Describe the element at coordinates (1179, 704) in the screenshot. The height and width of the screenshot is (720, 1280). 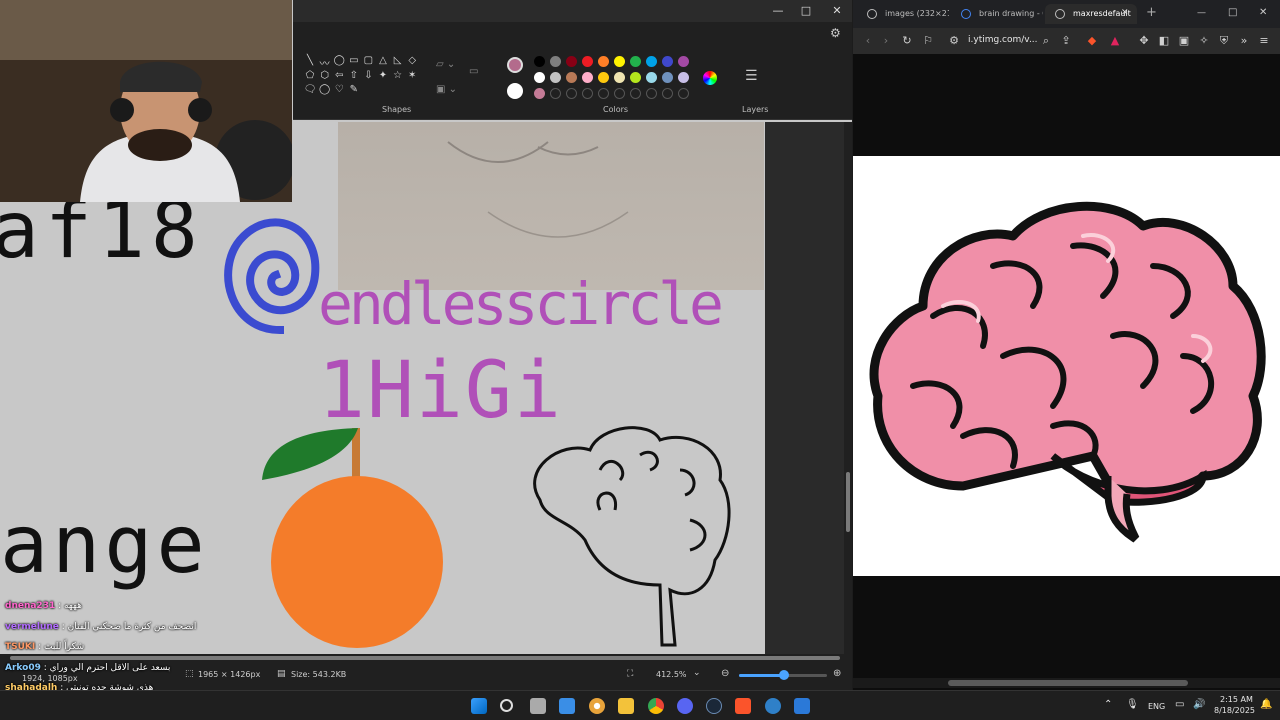
I see `network-icon: ▭` at that location.